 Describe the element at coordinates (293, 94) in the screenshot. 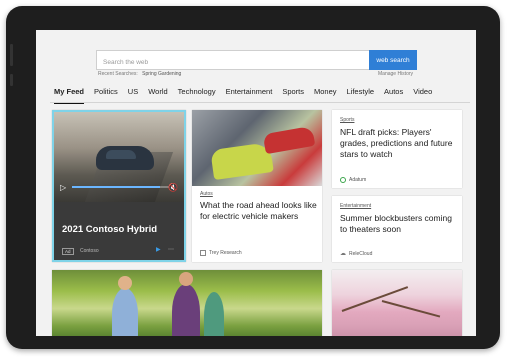

I see `nav-item-sports: Sports` at that location.